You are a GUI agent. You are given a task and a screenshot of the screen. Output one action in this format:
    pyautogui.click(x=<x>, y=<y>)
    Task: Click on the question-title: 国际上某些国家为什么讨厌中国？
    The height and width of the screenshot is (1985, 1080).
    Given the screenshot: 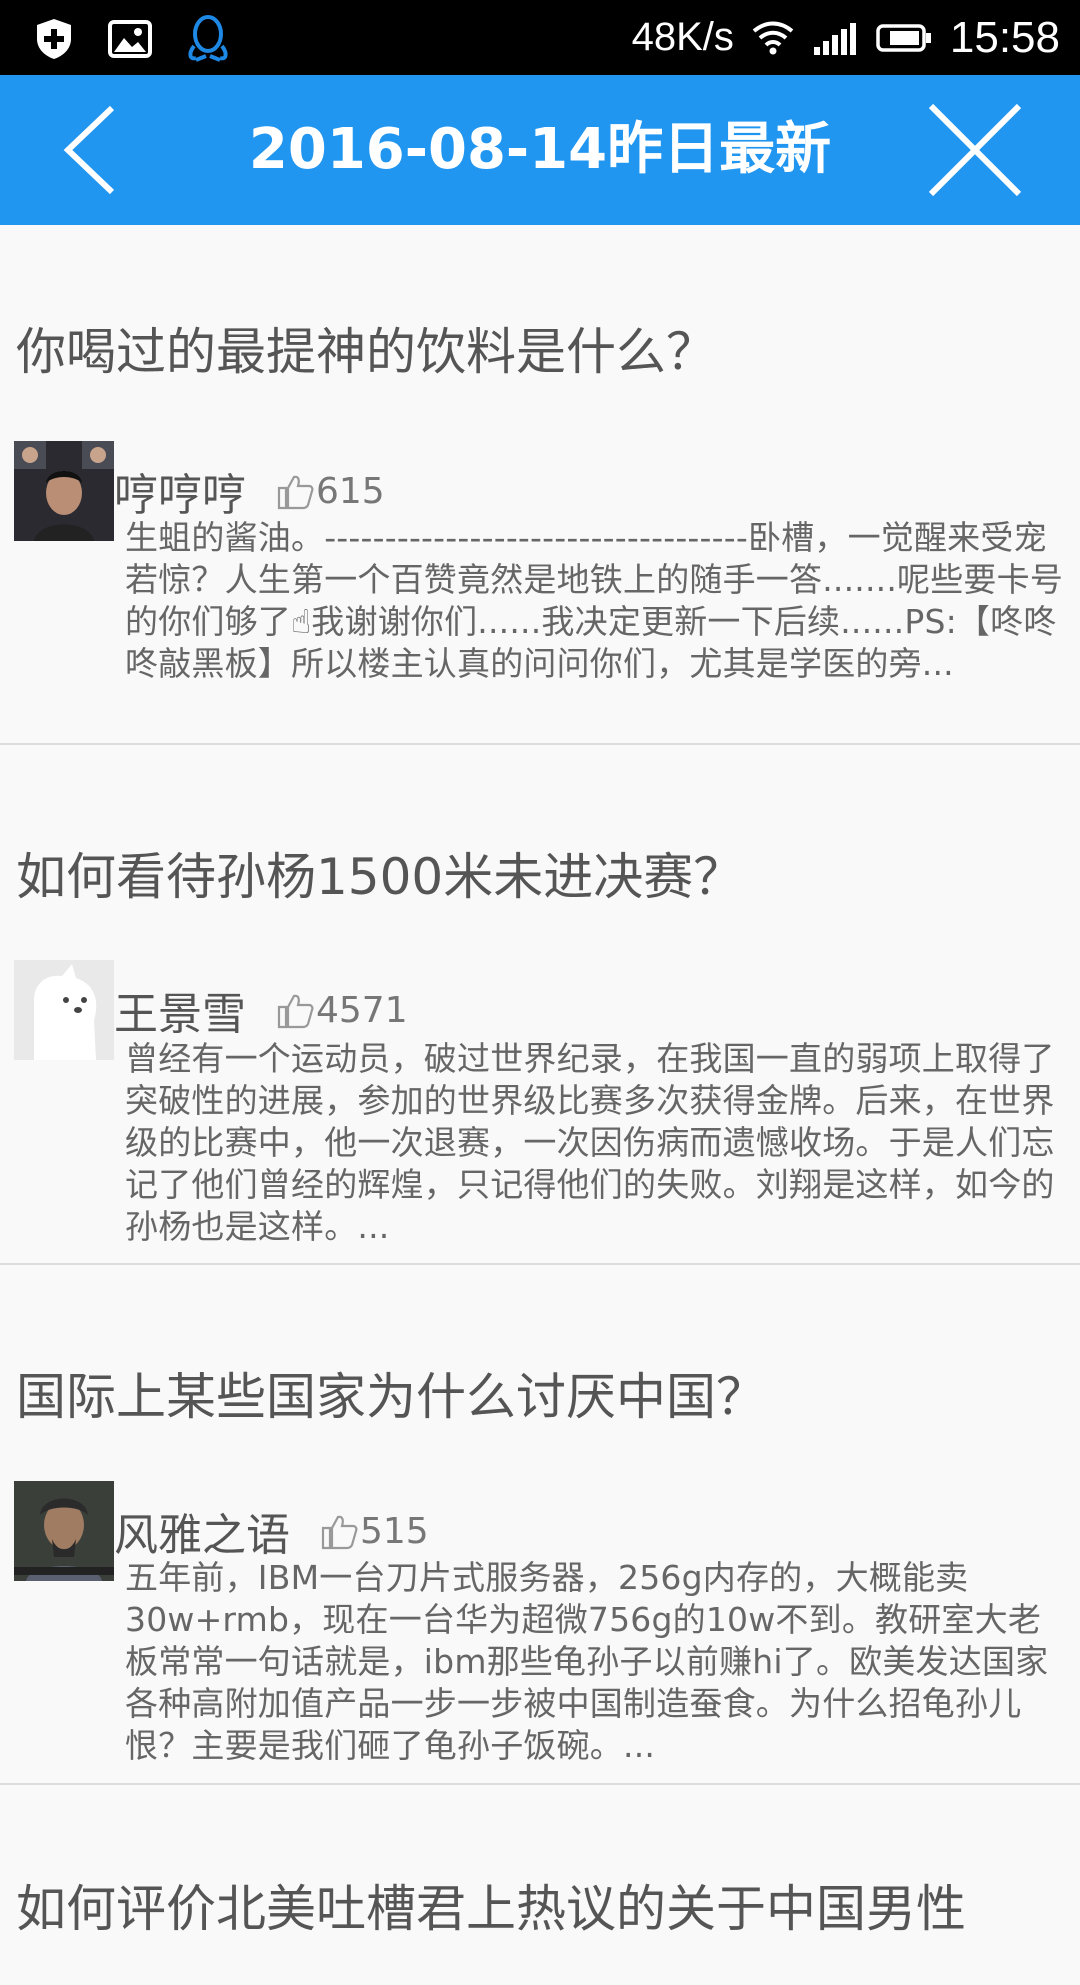 What is the action you would take?
    pyautogui.click(x=391, y=1393)
    